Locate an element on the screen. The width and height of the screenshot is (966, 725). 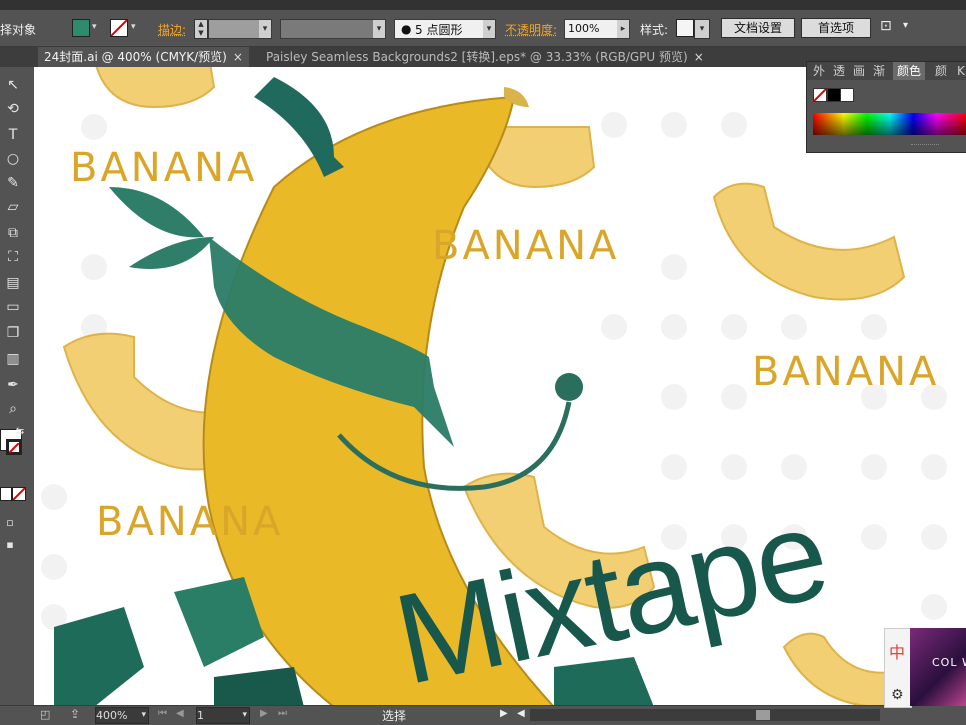
lasso-tool-icon: ⟲ is located at coordinates (13, 109).